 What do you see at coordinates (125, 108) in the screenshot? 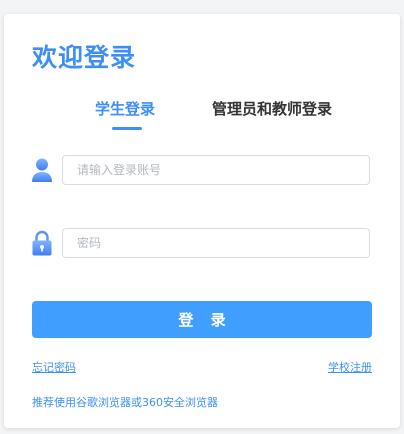
I see `tab-student-login: 学生登录` at bounding box center [125, 108].